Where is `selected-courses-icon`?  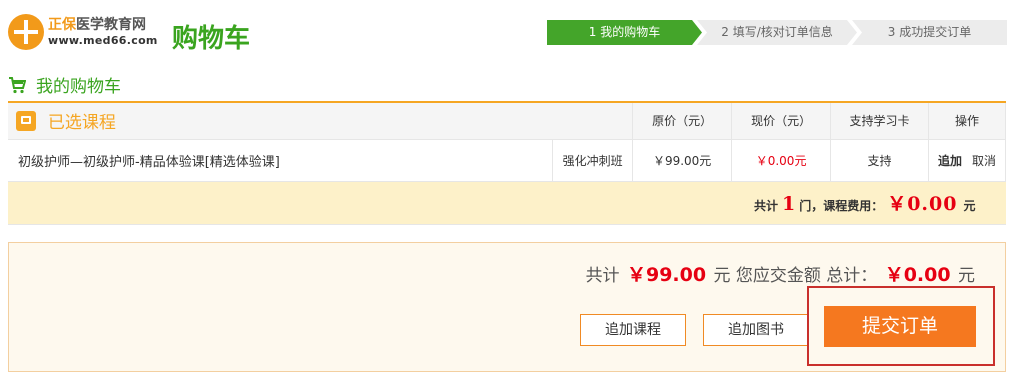
selected-courses-icon is located at coordinates (26, 120).